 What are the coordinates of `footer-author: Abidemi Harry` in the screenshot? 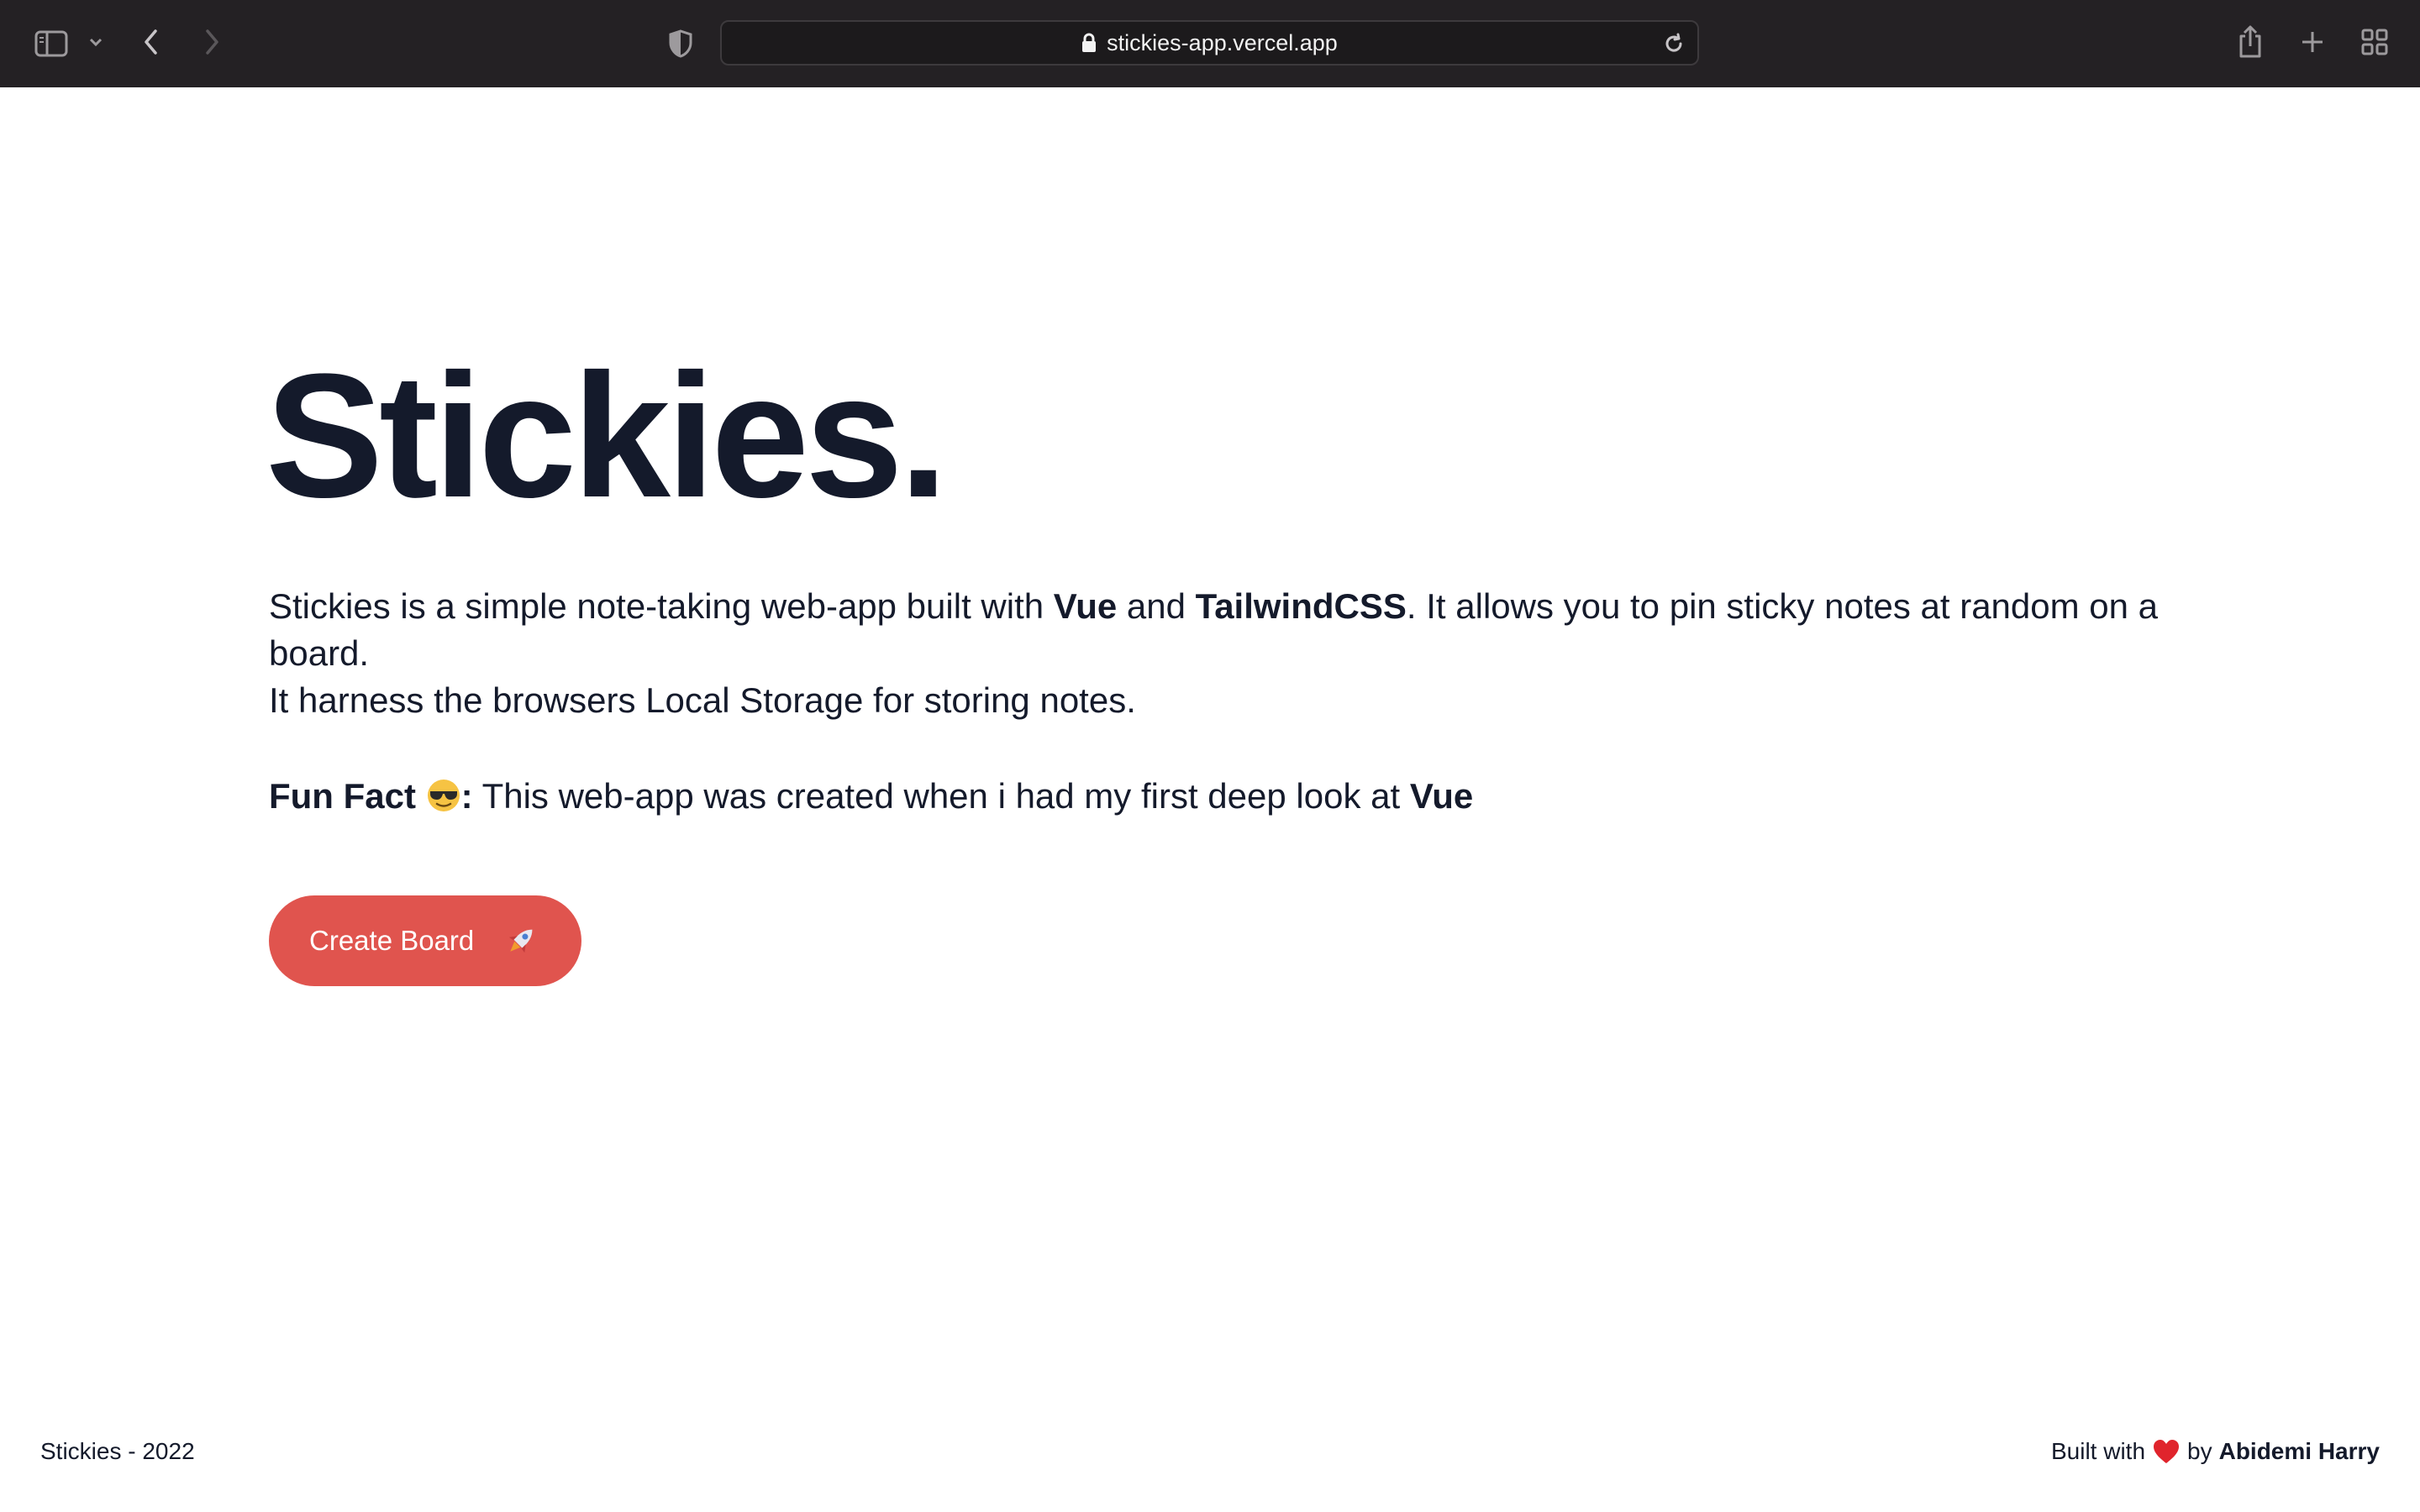 It's located at (2299, 1451).